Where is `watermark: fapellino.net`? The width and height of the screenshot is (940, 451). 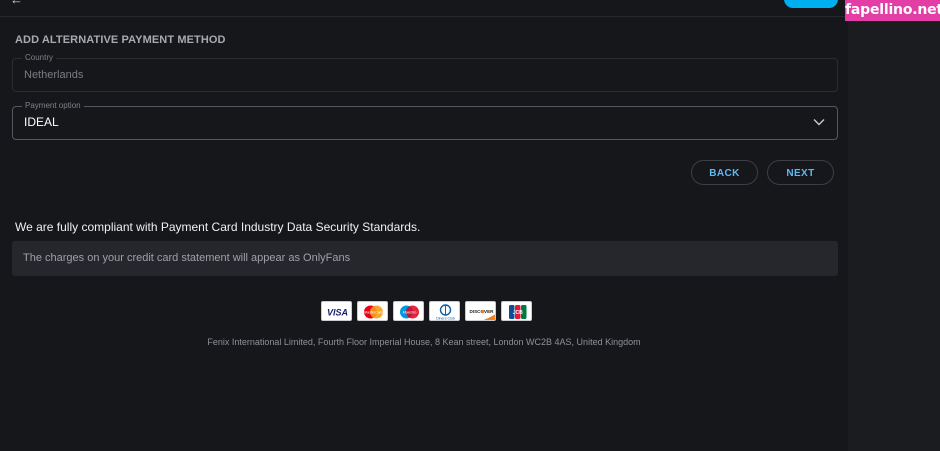 watermark: fapellino.net is located at coordinates (892, 10).